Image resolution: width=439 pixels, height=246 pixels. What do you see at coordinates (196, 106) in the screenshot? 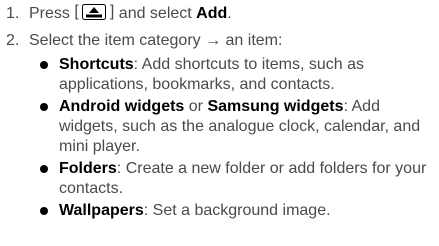
I see `term-join: or` at bounding box center [196, 106].